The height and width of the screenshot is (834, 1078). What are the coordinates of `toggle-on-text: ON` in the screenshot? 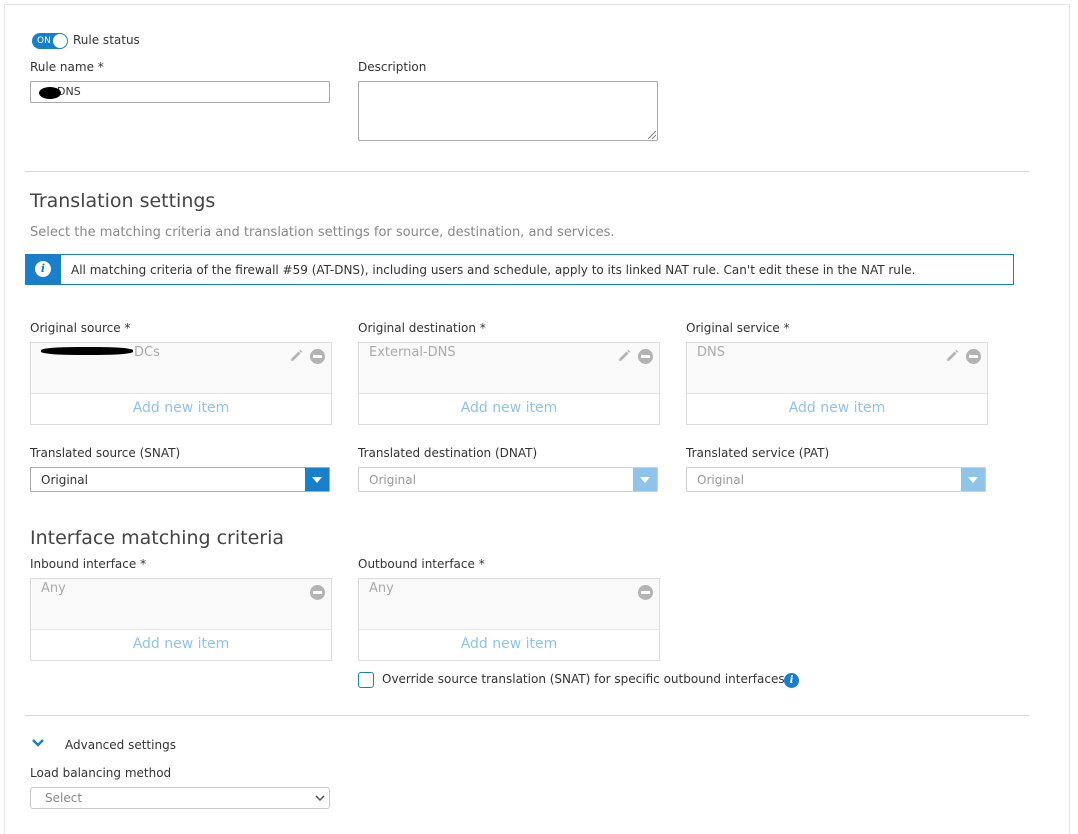 It's located at (44, 41).